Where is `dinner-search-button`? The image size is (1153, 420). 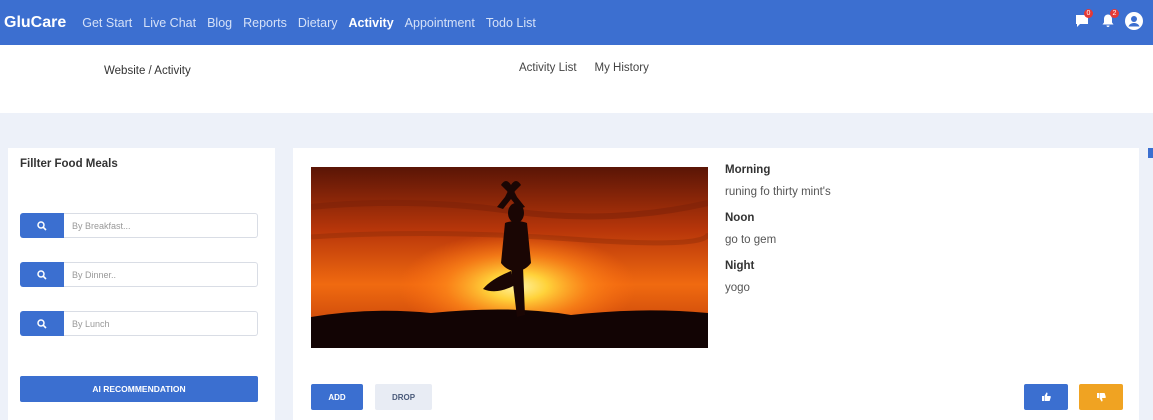 dinner-search-button is located at coordinates (42, 274).